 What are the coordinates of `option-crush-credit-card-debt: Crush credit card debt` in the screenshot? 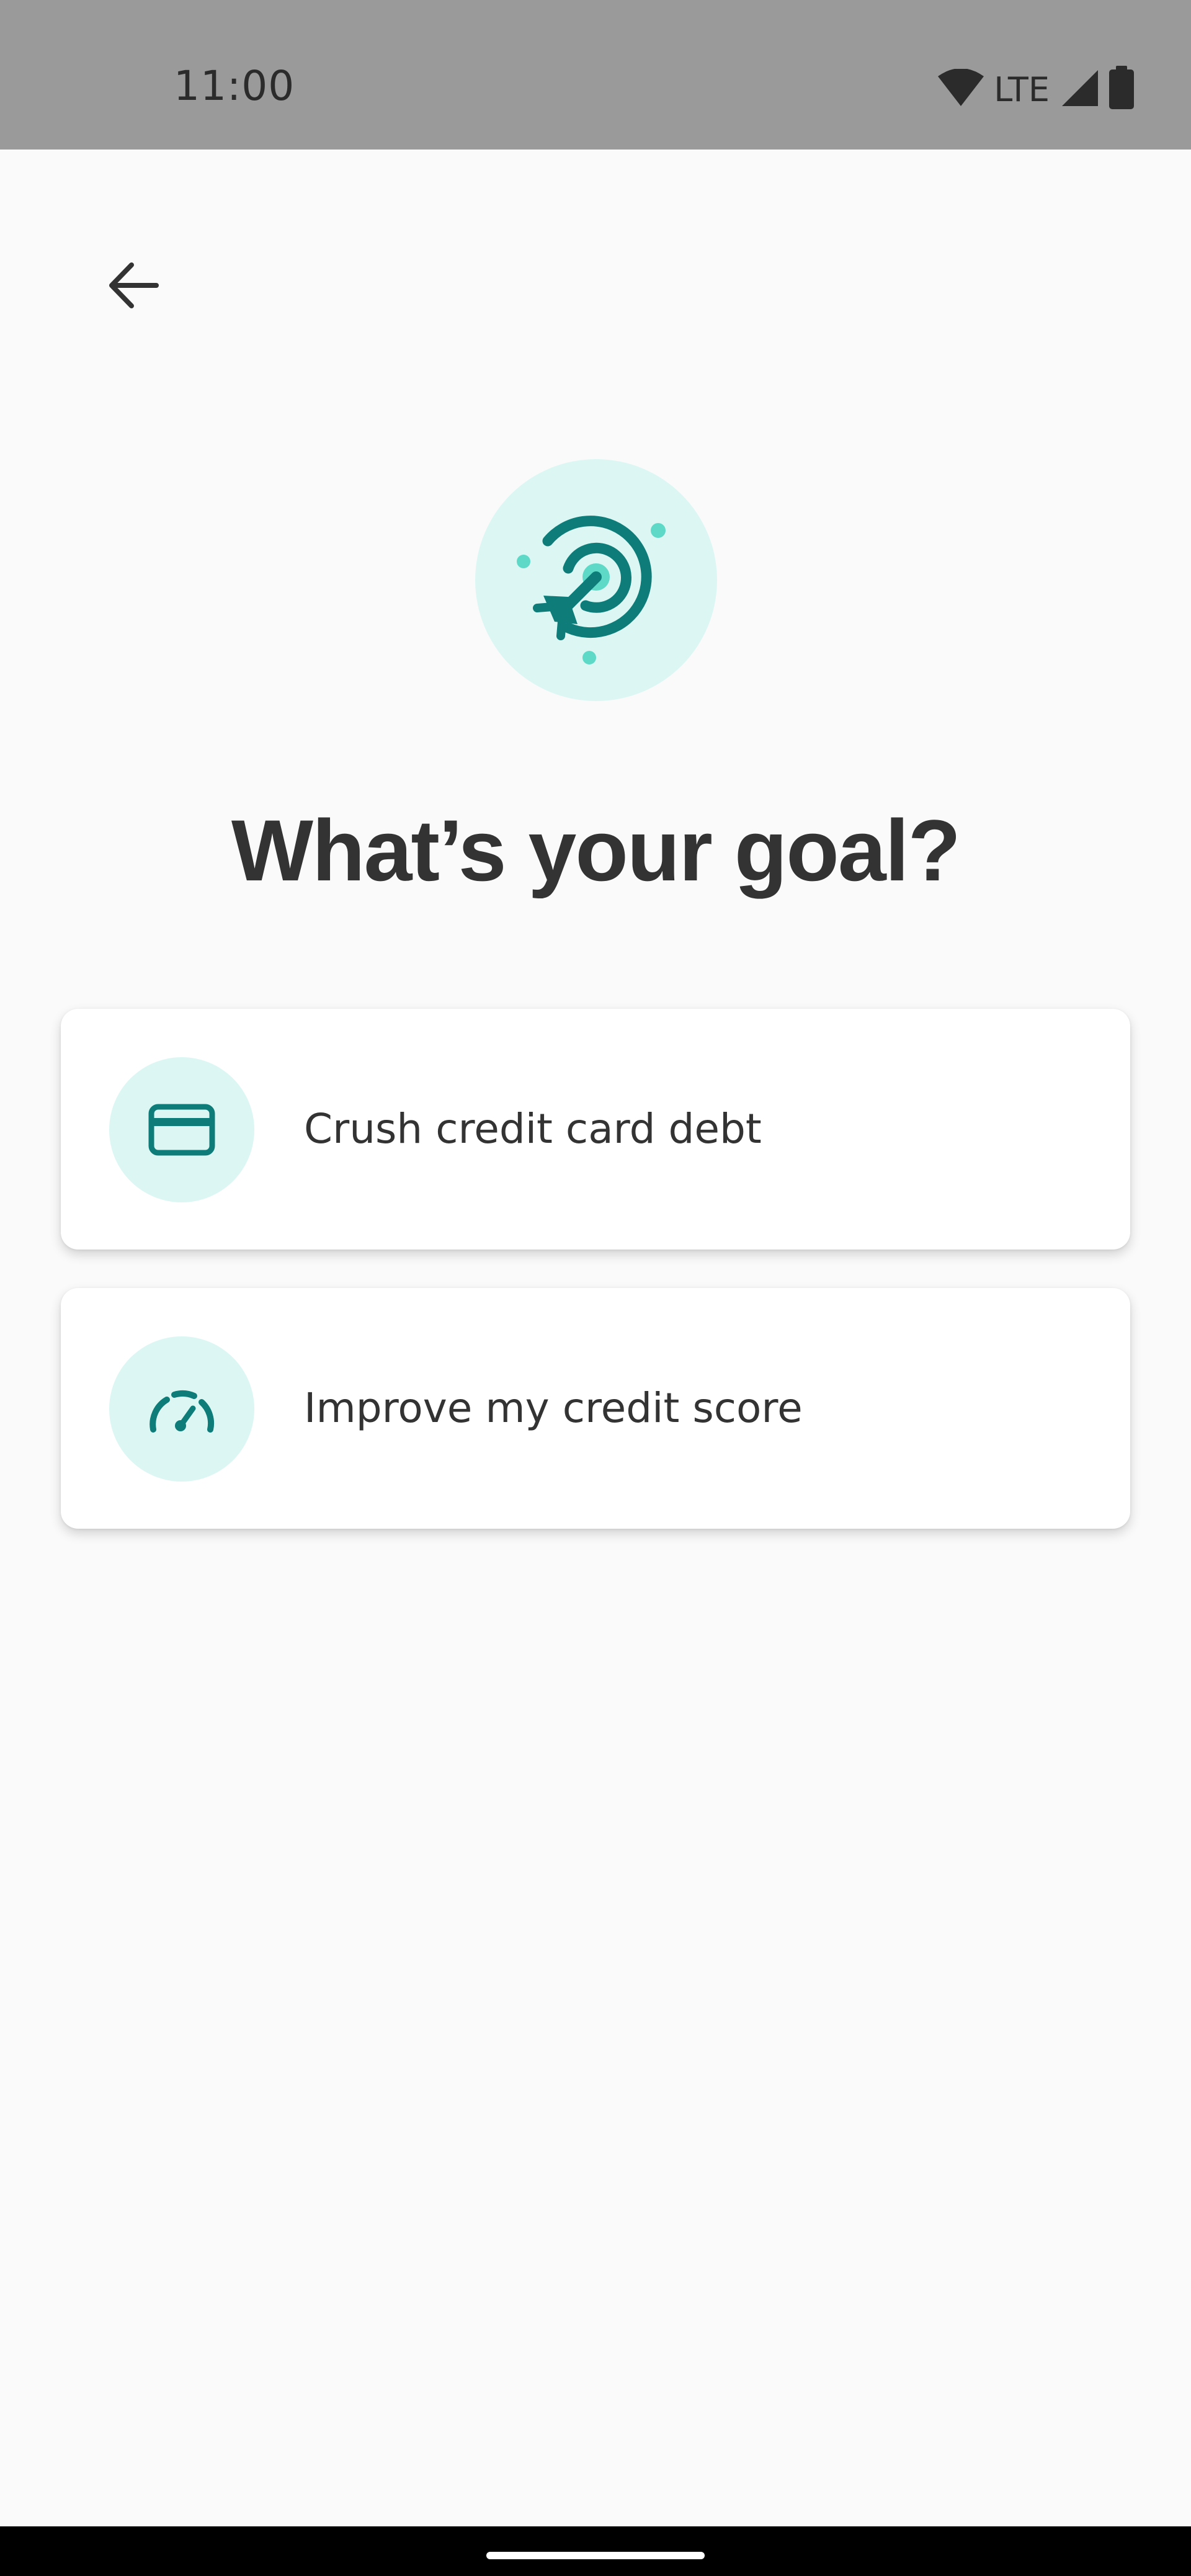 It's located at (595, 1129).